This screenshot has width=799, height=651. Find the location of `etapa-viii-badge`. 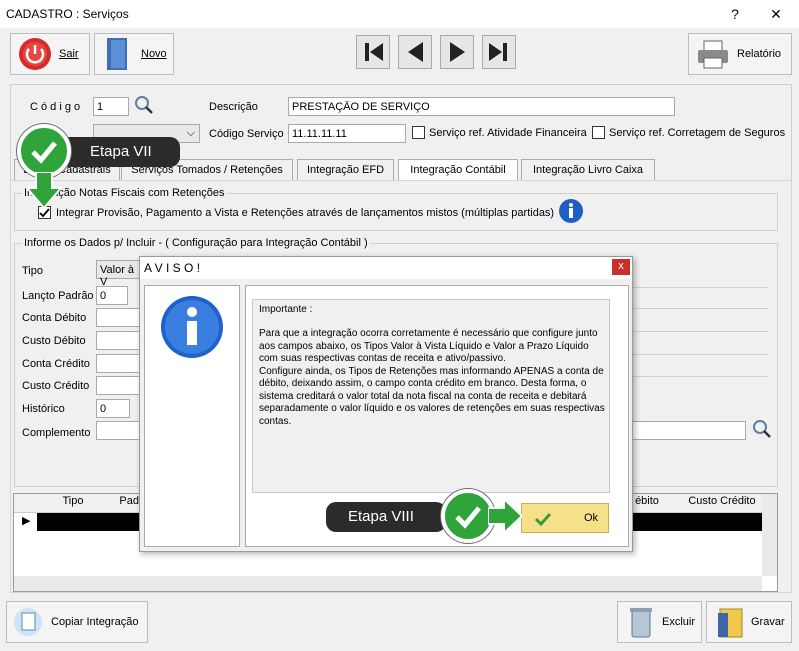

etapa-viii-badge is located at coordinates (468, 516).